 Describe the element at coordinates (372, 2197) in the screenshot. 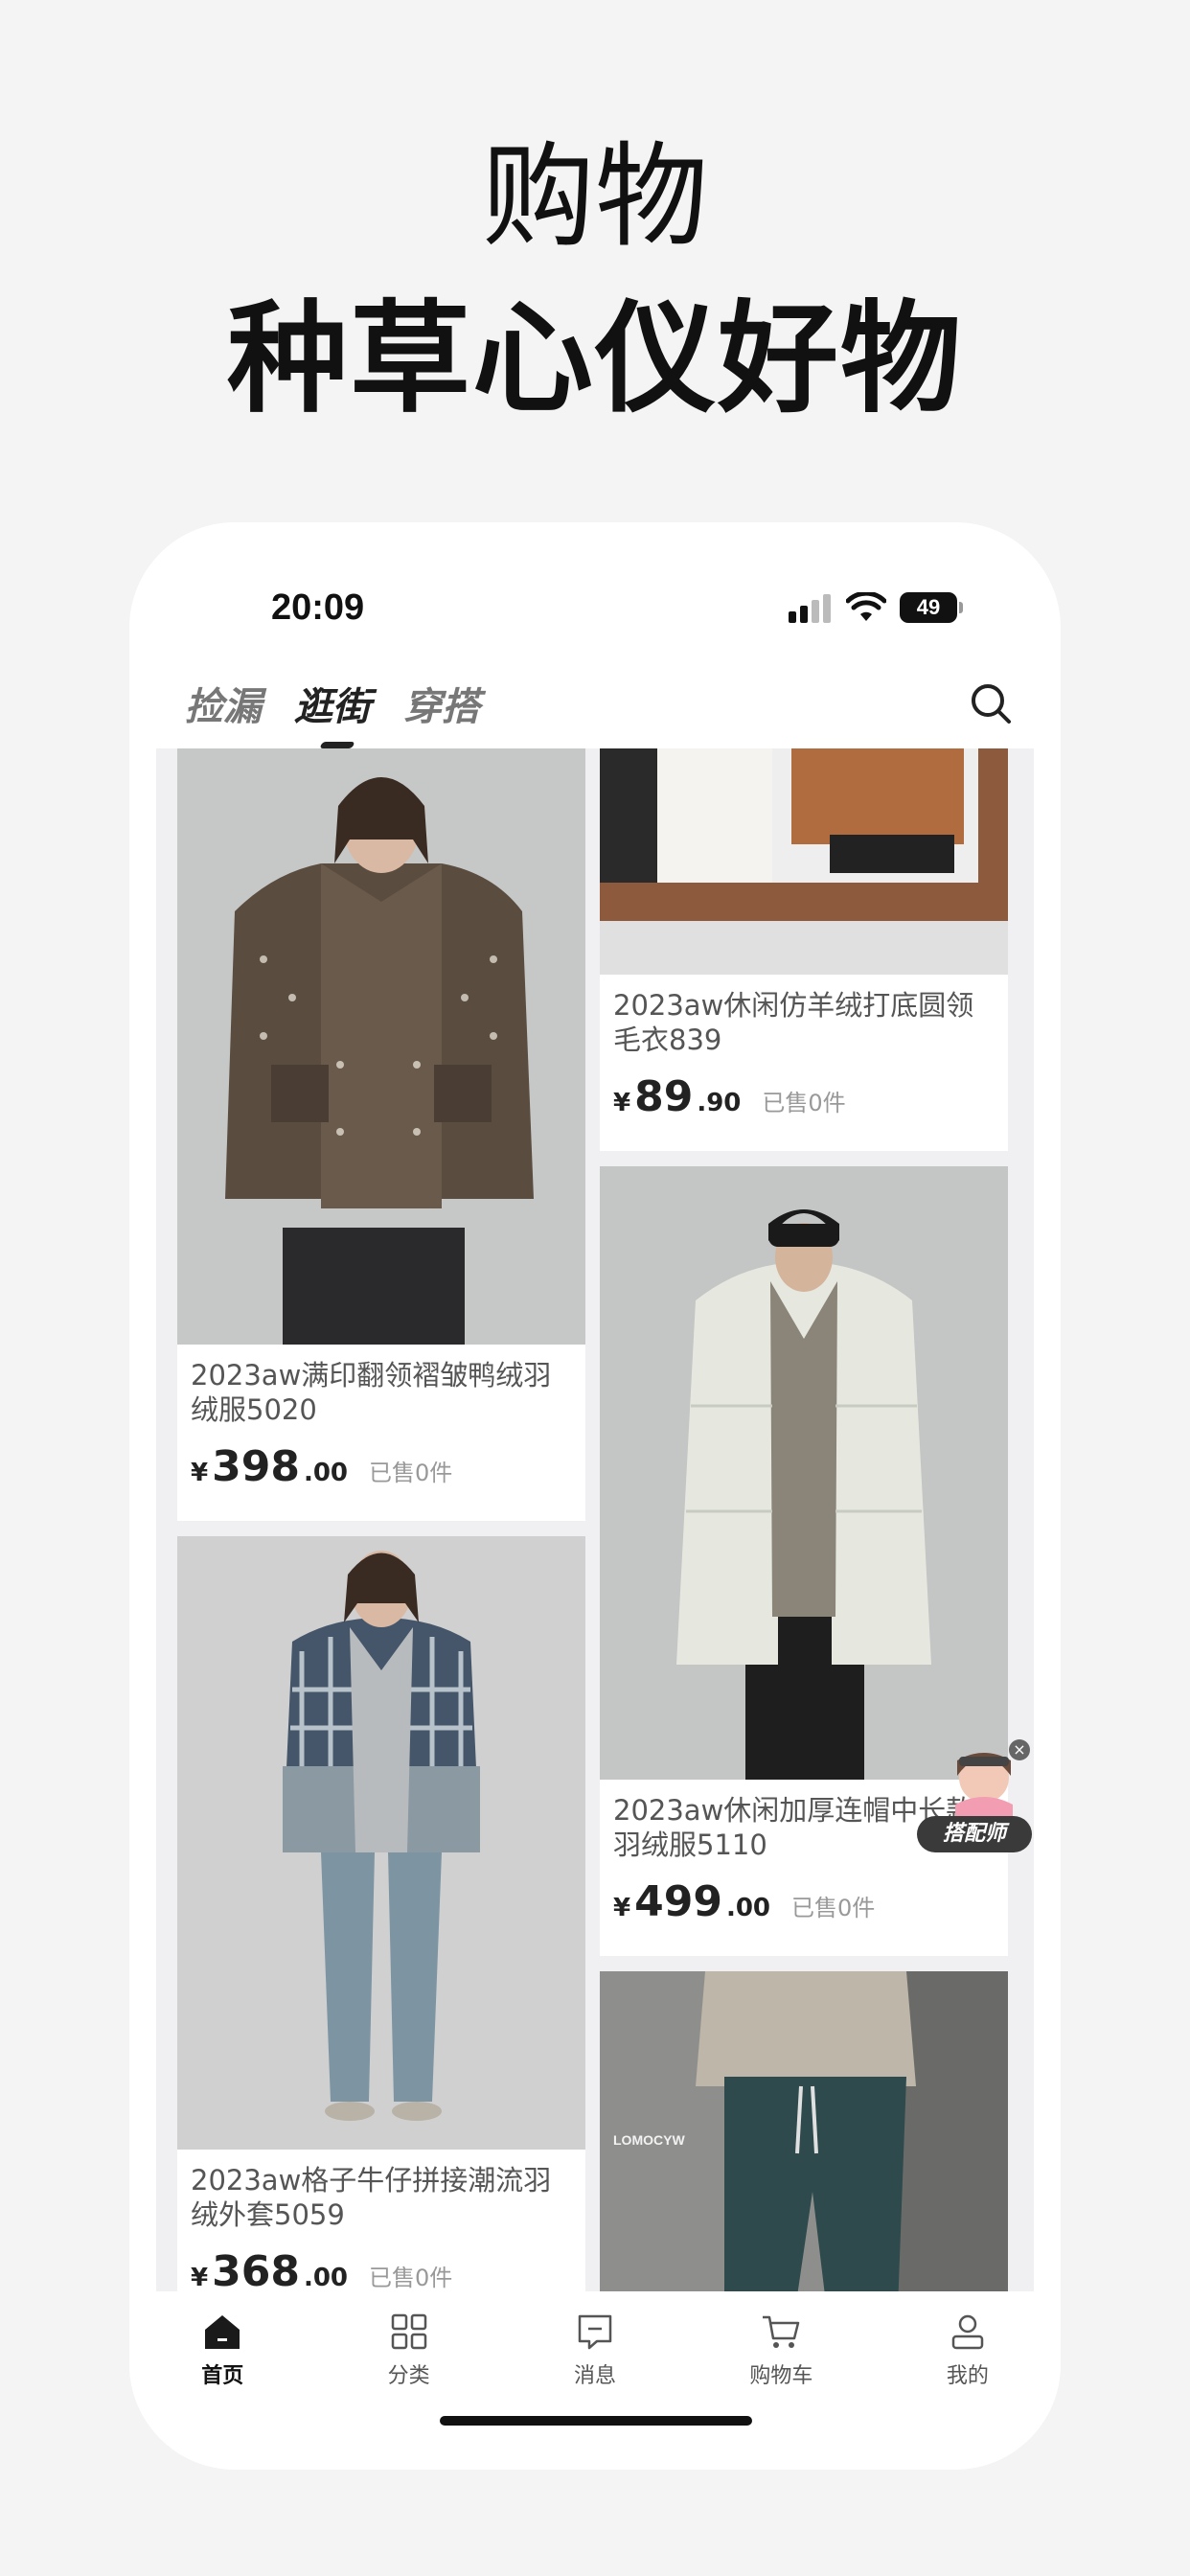

I see `product-title: 2023aw格子牛仔拼接潮流羽绒外套5059` at that location.